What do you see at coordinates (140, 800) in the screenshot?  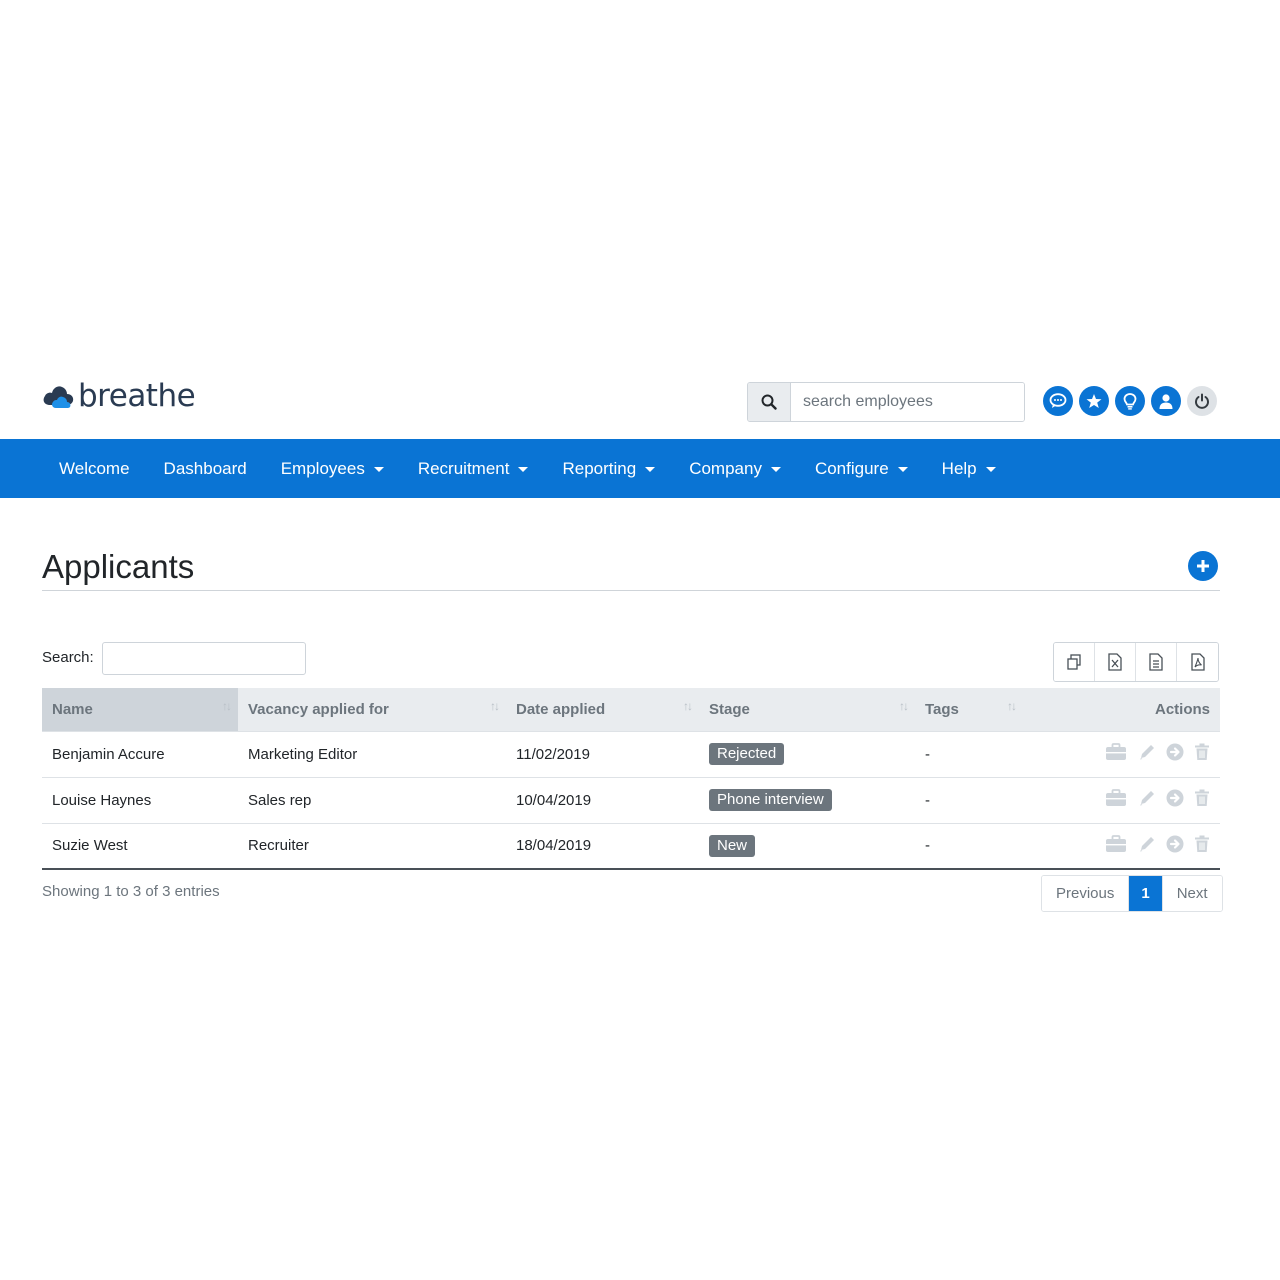 I see `applicant-name: Louise Haynes` at bounding box center [140, 800].